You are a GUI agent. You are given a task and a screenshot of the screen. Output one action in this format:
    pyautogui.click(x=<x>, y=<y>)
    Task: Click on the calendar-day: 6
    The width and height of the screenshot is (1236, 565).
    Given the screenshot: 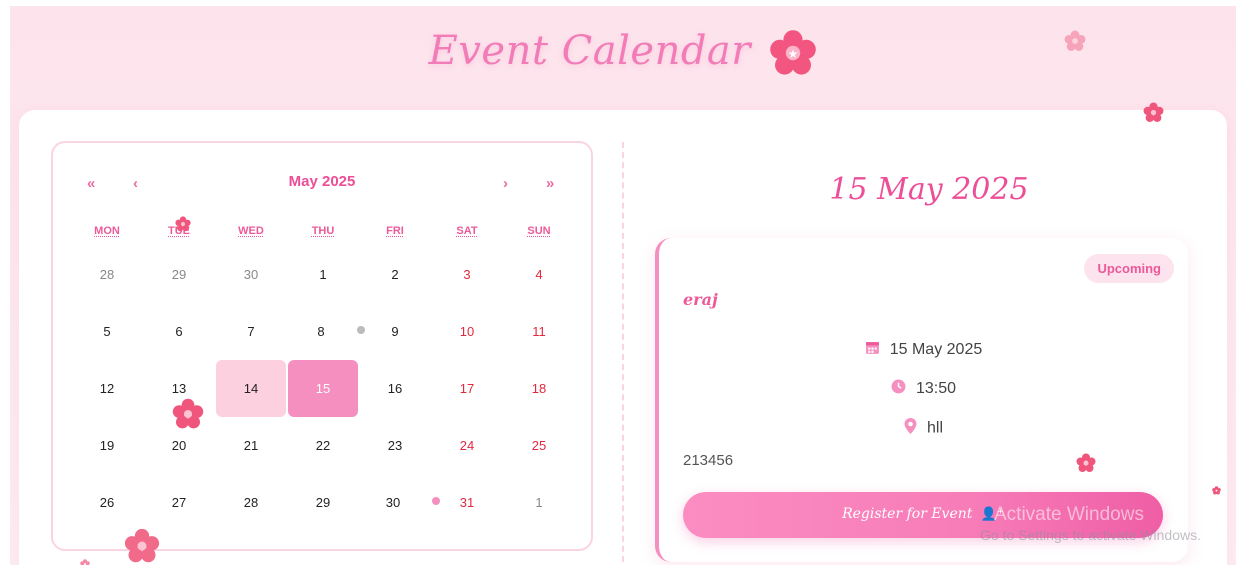 What is the action you would take?
    pyautogui.click(x=179, y=331)
    